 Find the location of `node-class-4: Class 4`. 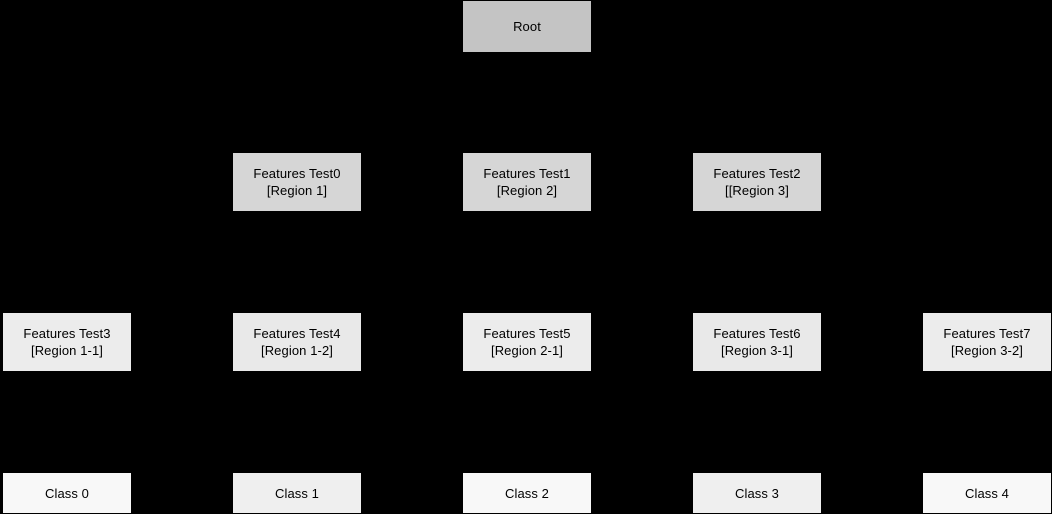

node-class-4: Class 4 is located at coordinates (987, 493).